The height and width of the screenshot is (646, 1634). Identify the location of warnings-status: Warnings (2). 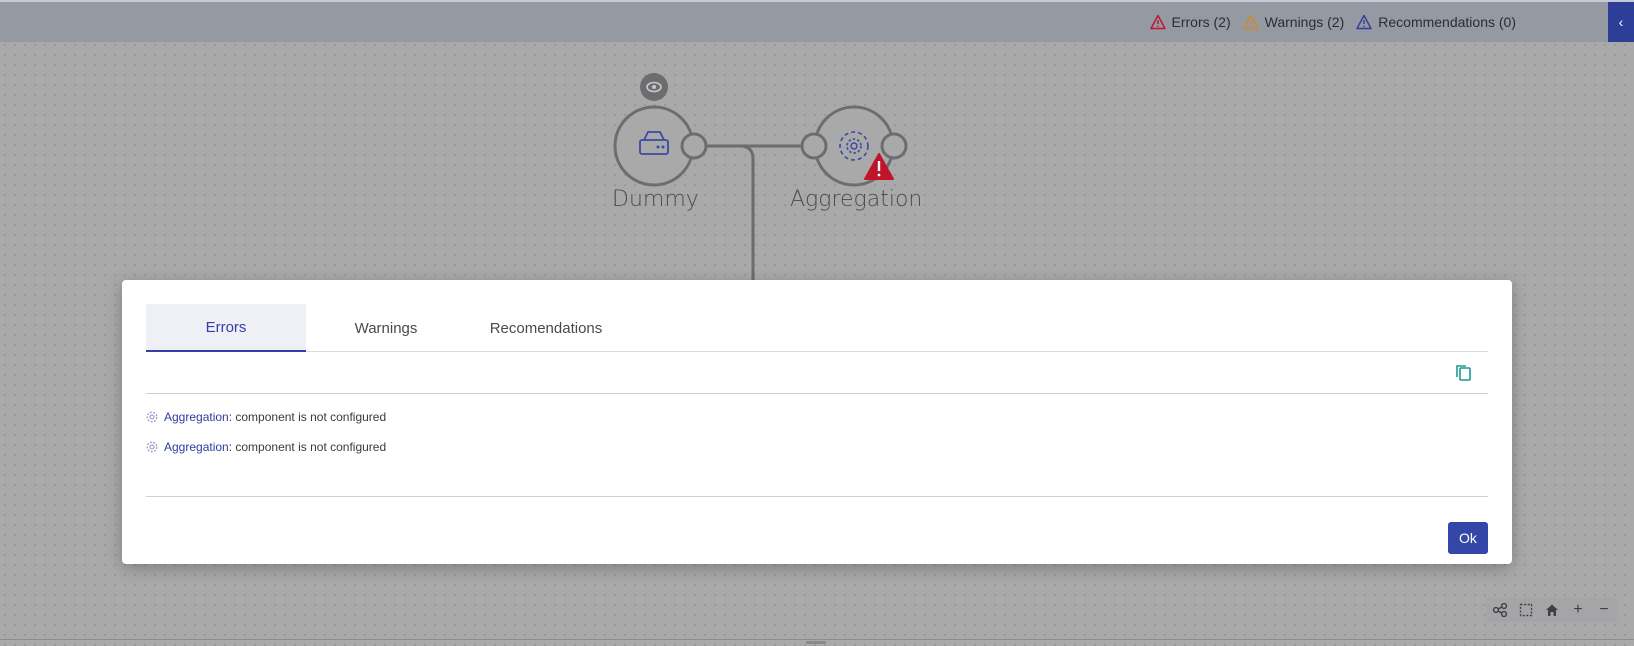
(1293, 22).